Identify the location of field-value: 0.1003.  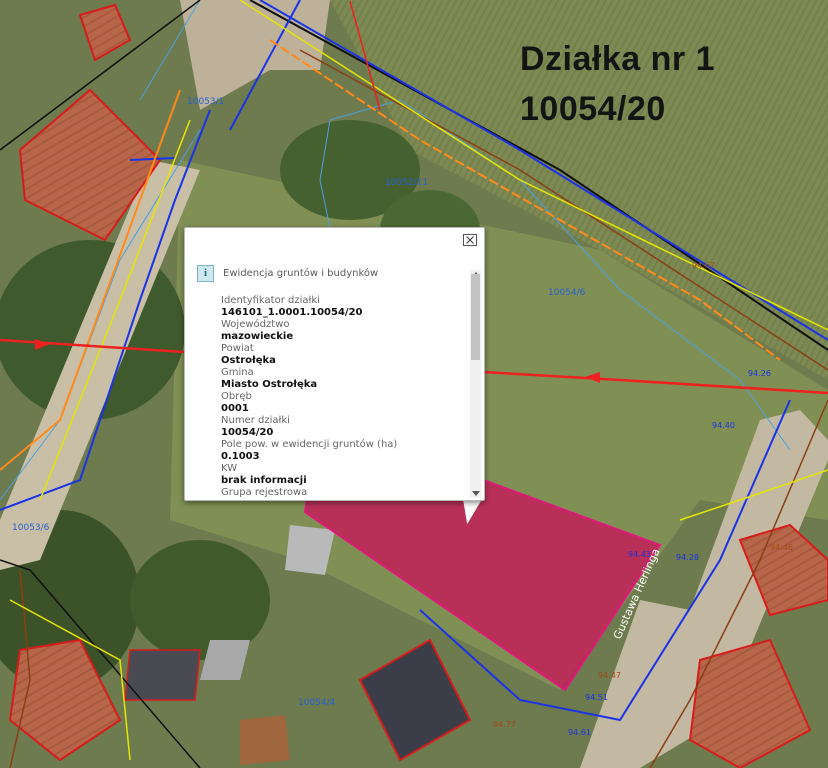
(240, 456).